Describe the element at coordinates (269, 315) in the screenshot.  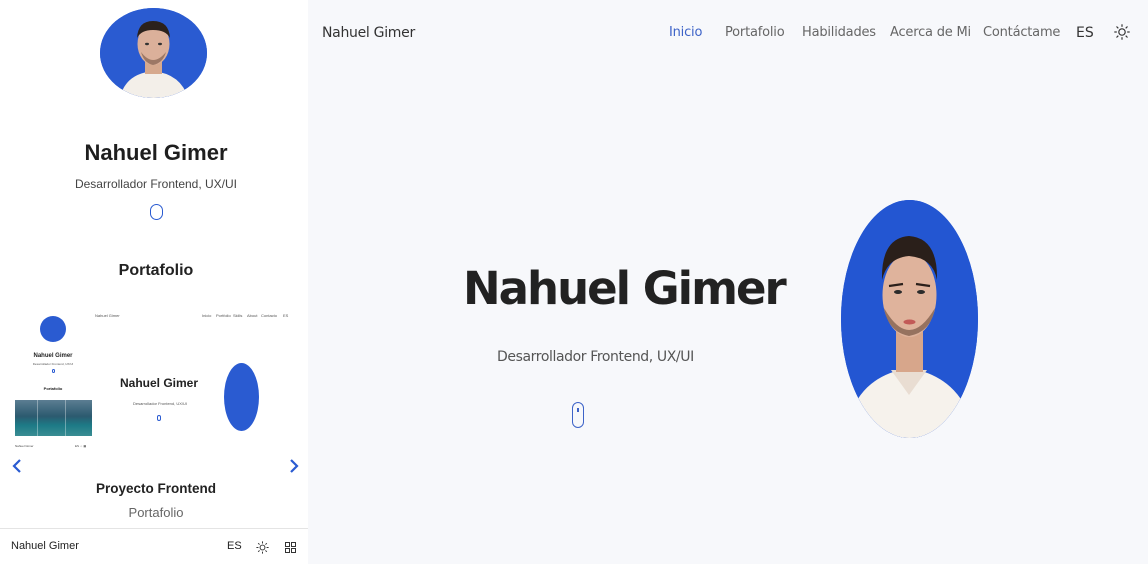
I see `thumb-nav-item: Contacto` at that location.